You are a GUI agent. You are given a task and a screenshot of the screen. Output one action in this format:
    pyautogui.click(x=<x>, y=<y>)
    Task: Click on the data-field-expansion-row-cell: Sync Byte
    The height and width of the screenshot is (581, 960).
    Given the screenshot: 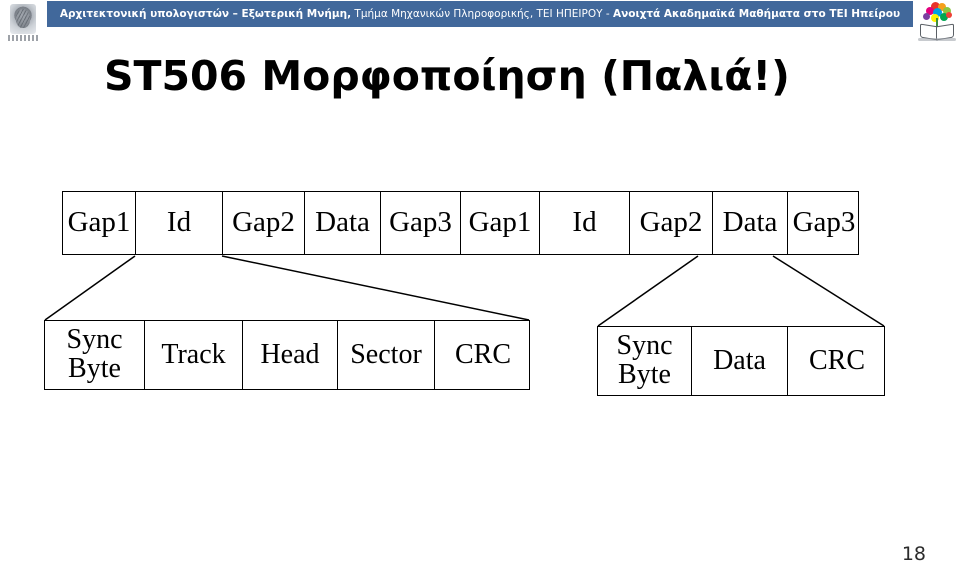 What is the action you would take?
    pyautogui.click(x=645, y=361)
    